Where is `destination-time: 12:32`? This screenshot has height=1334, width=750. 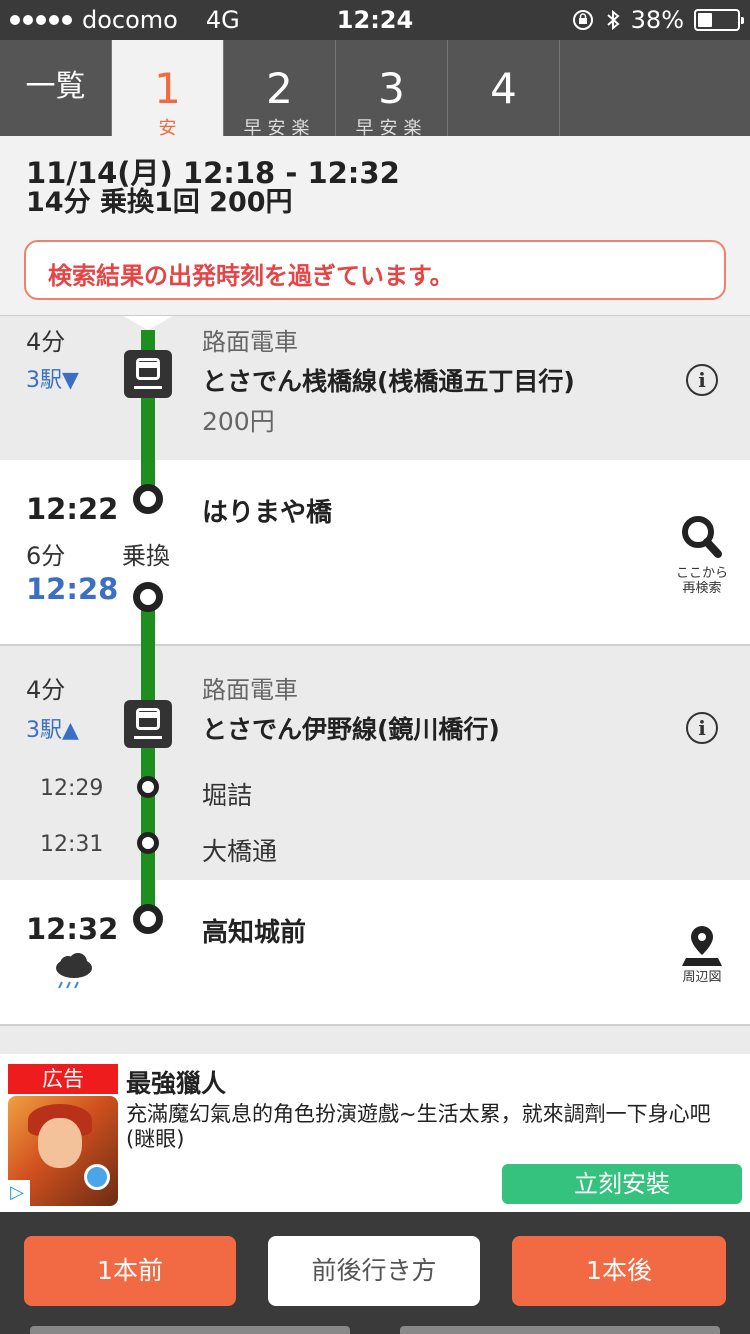
destination-time: 12:32 is located at coordinates (72, 929).